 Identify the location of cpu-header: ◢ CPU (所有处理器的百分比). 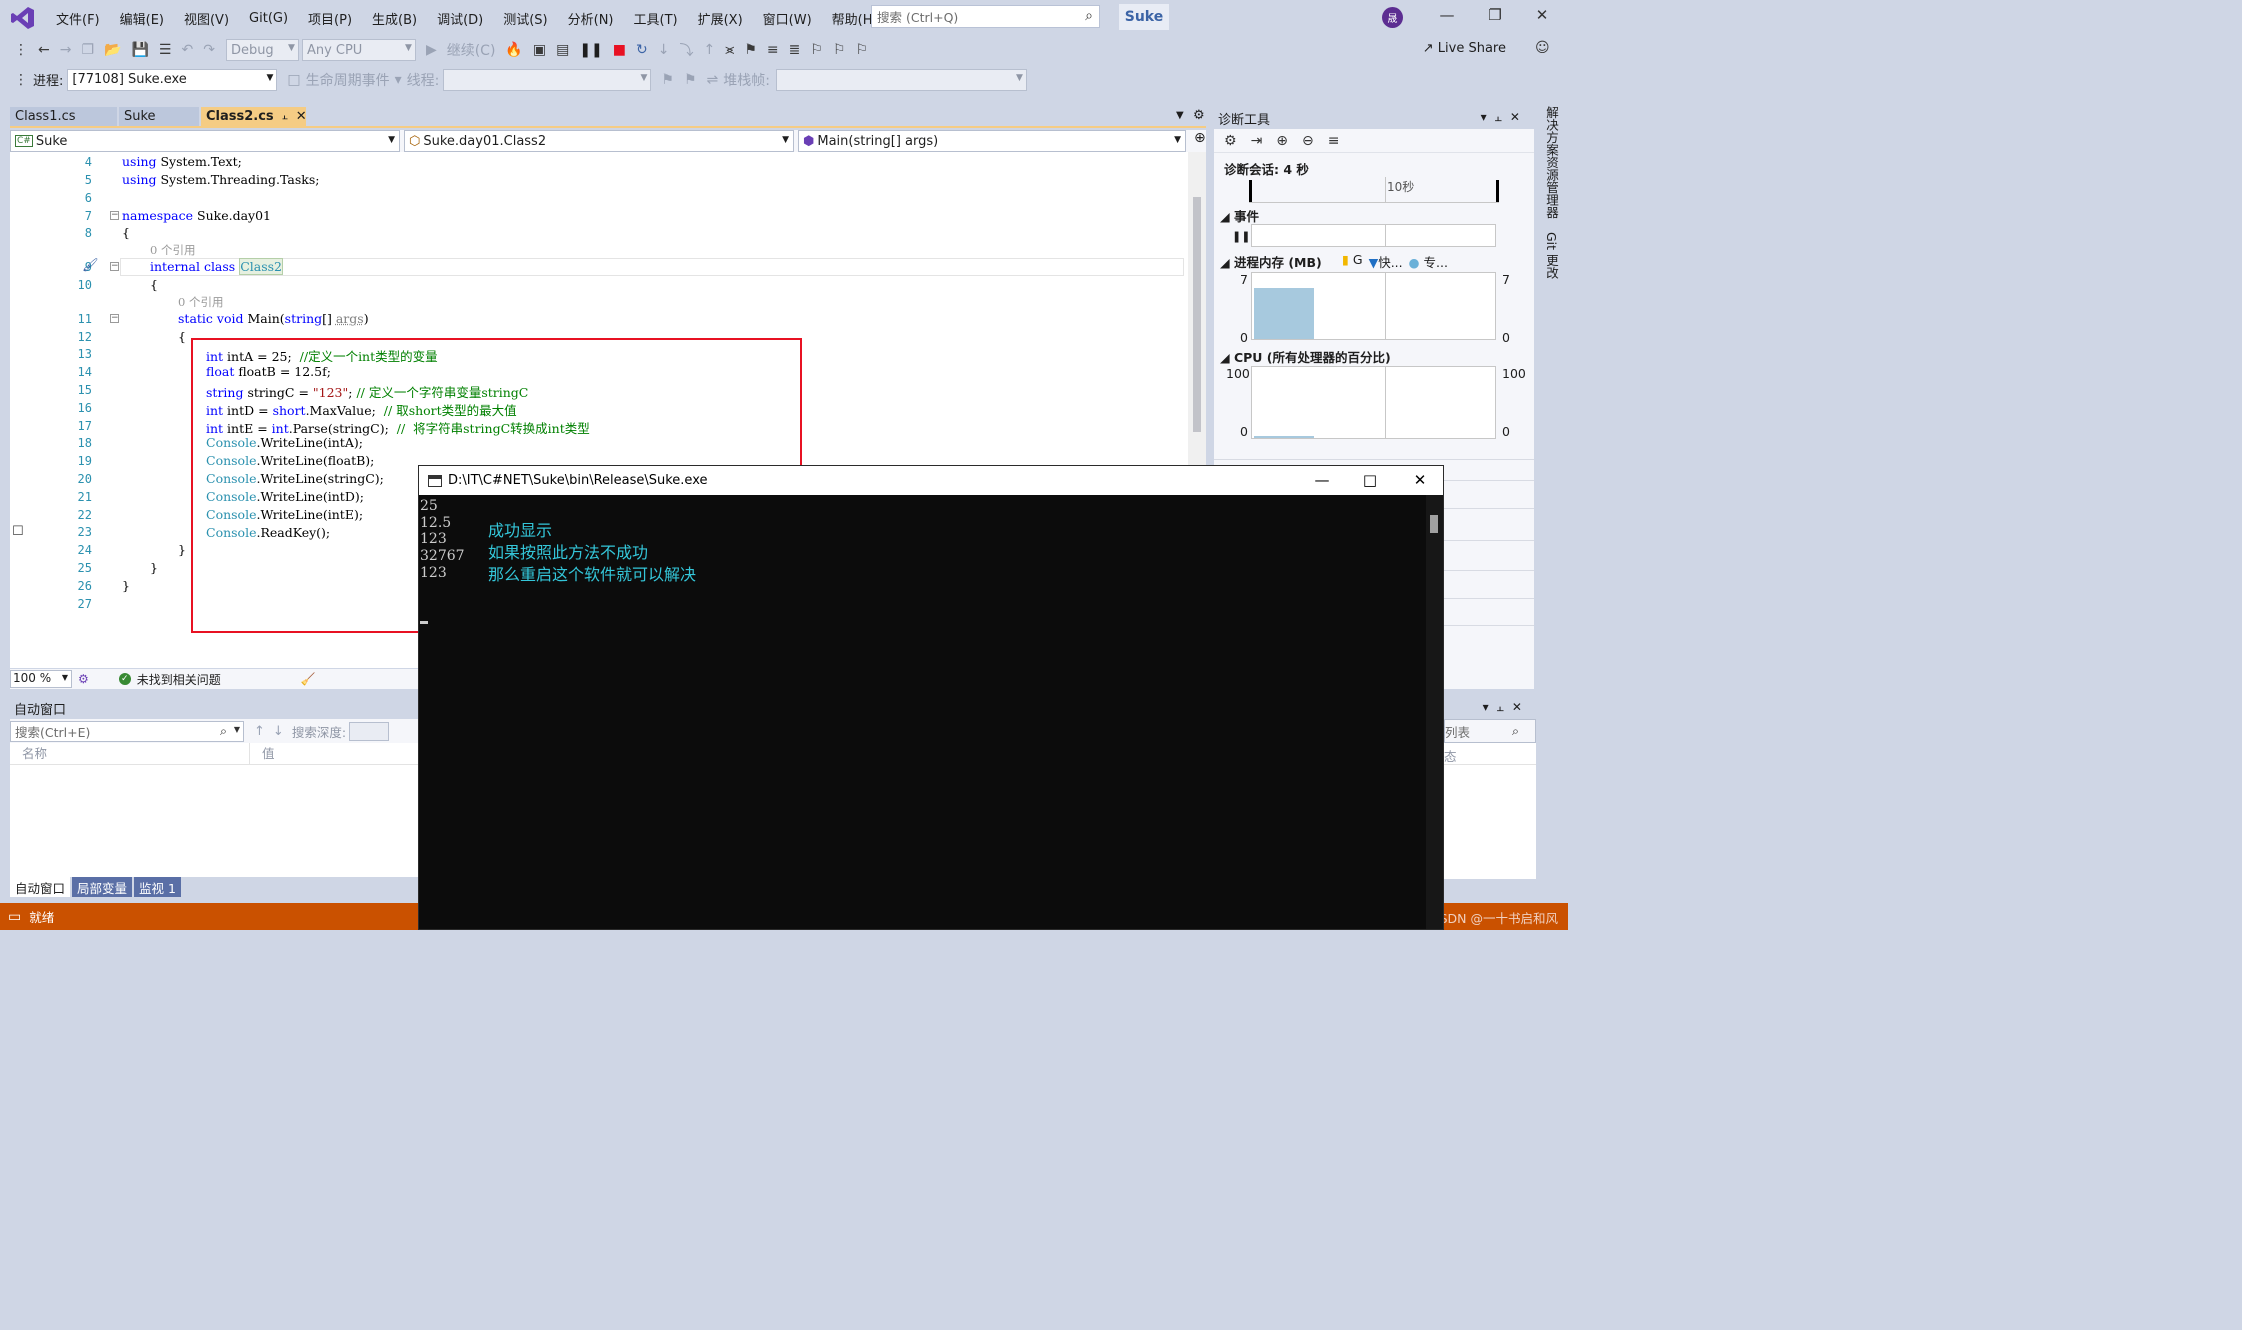
(1305, 356).